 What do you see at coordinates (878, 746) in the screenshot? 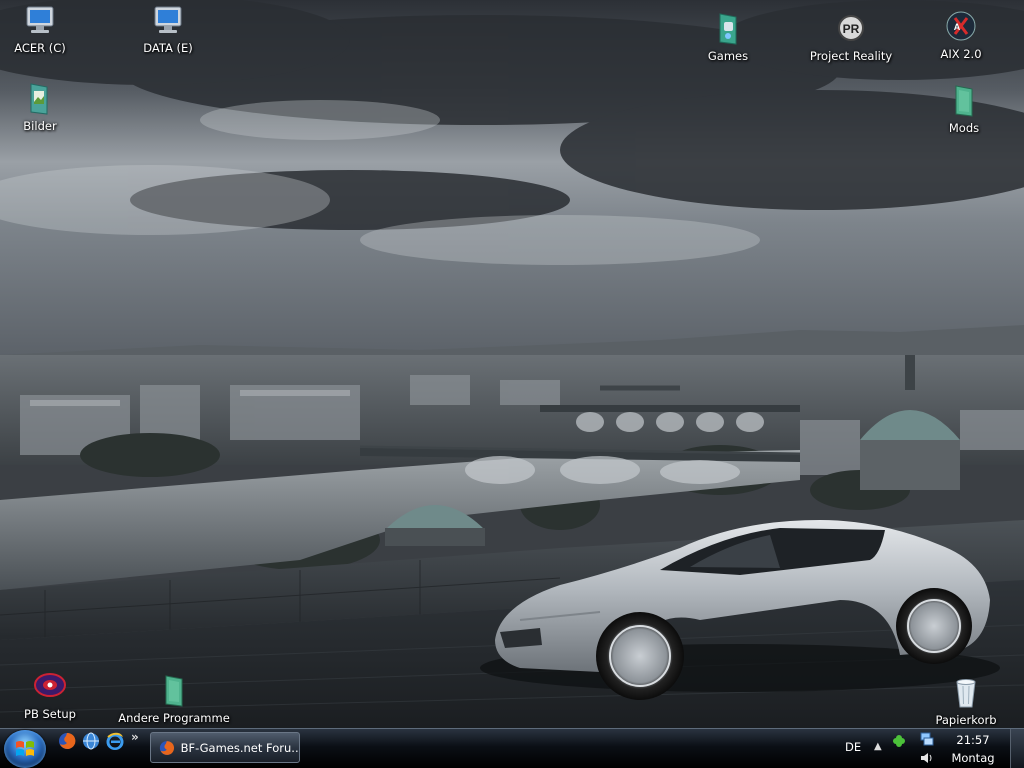
I see `show-hidden-icons-button: ▲` at bounding box center [878, 746].